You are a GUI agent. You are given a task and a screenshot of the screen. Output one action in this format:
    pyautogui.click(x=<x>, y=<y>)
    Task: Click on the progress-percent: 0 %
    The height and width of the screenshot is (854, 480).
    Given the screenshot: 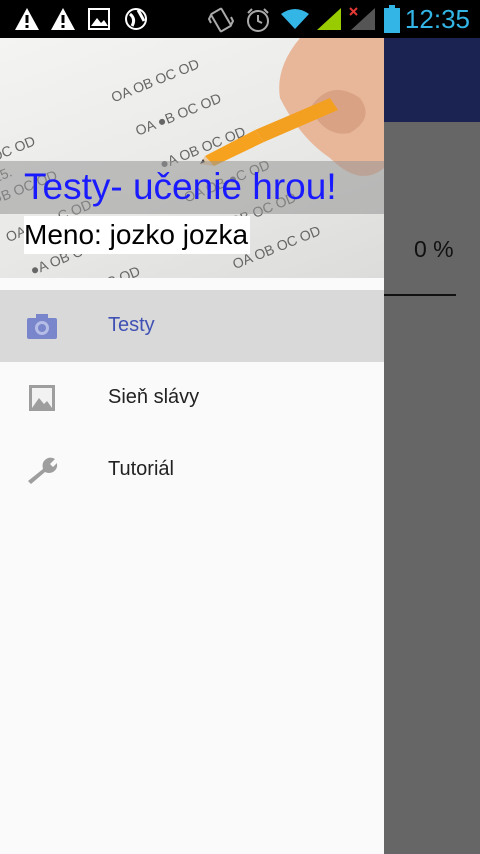 What is the action you would take?
    pyautogui.click(x=434, y=249)
    